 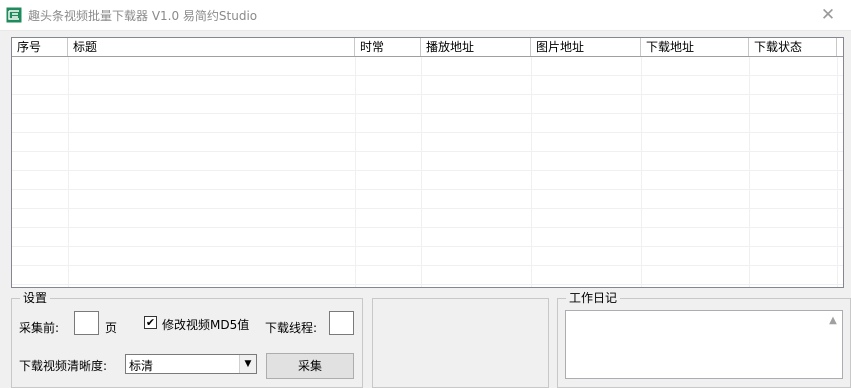 I want to click on window-title: 趣头条视频批量下载器 V1.0 易简约Studio, so click(x=143, y=16).